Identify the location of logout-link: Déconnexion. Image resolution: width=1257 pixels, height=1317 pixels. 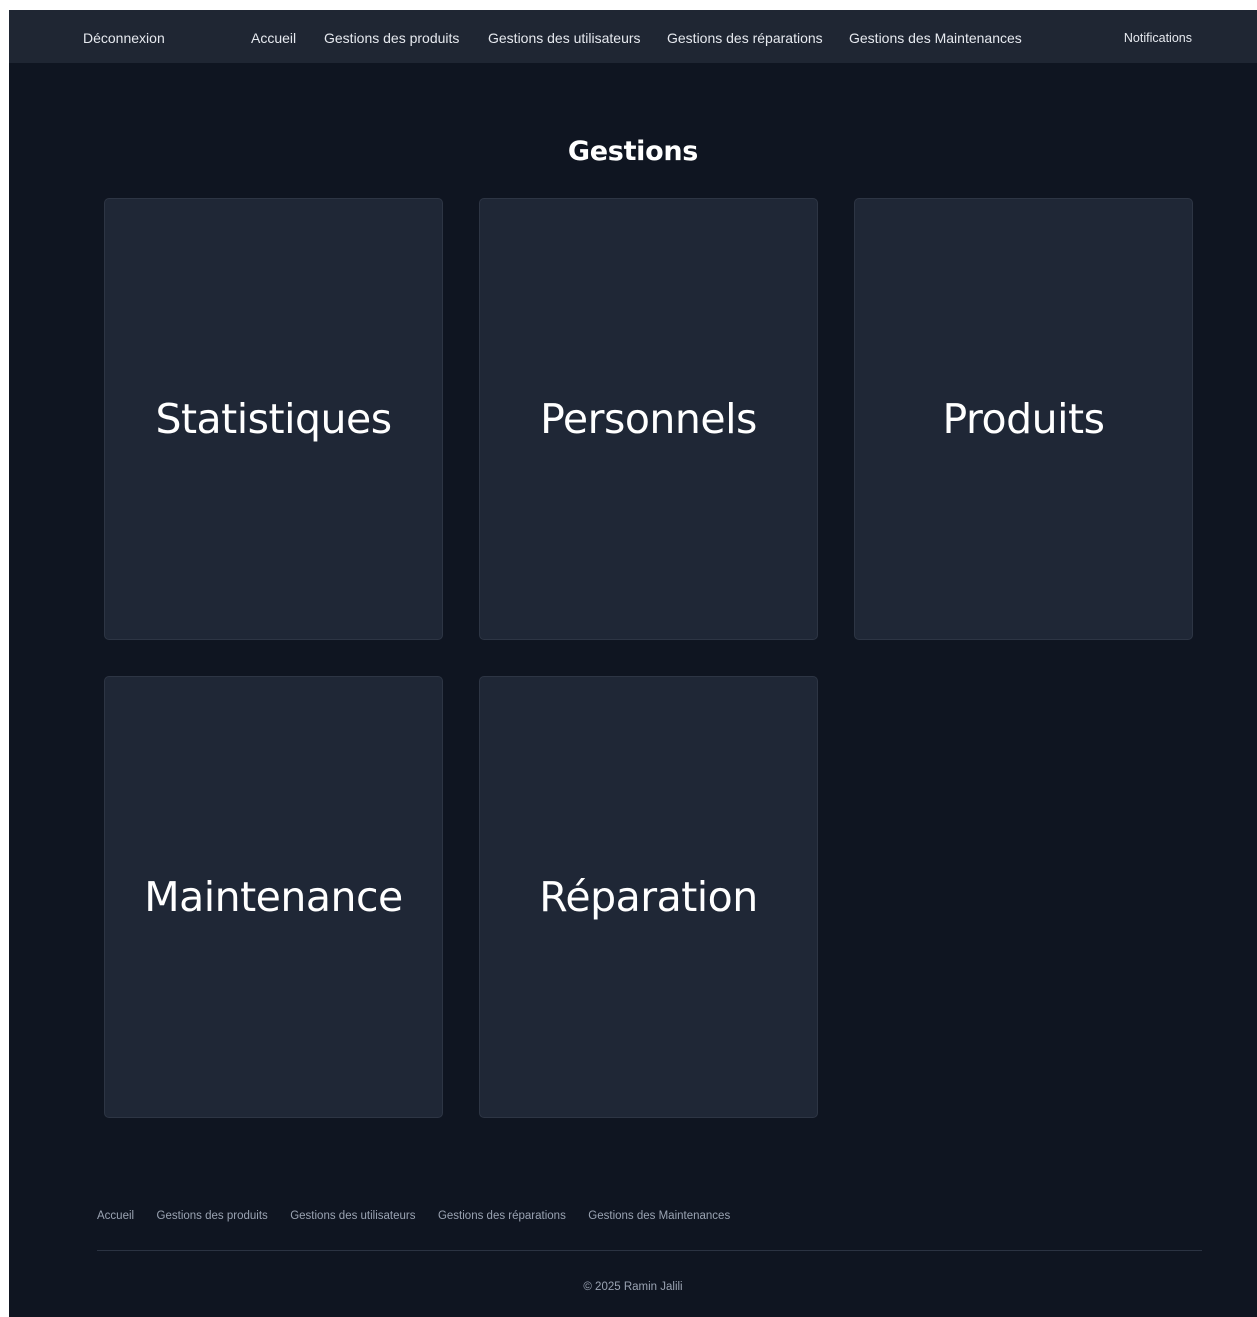
(124, 36).